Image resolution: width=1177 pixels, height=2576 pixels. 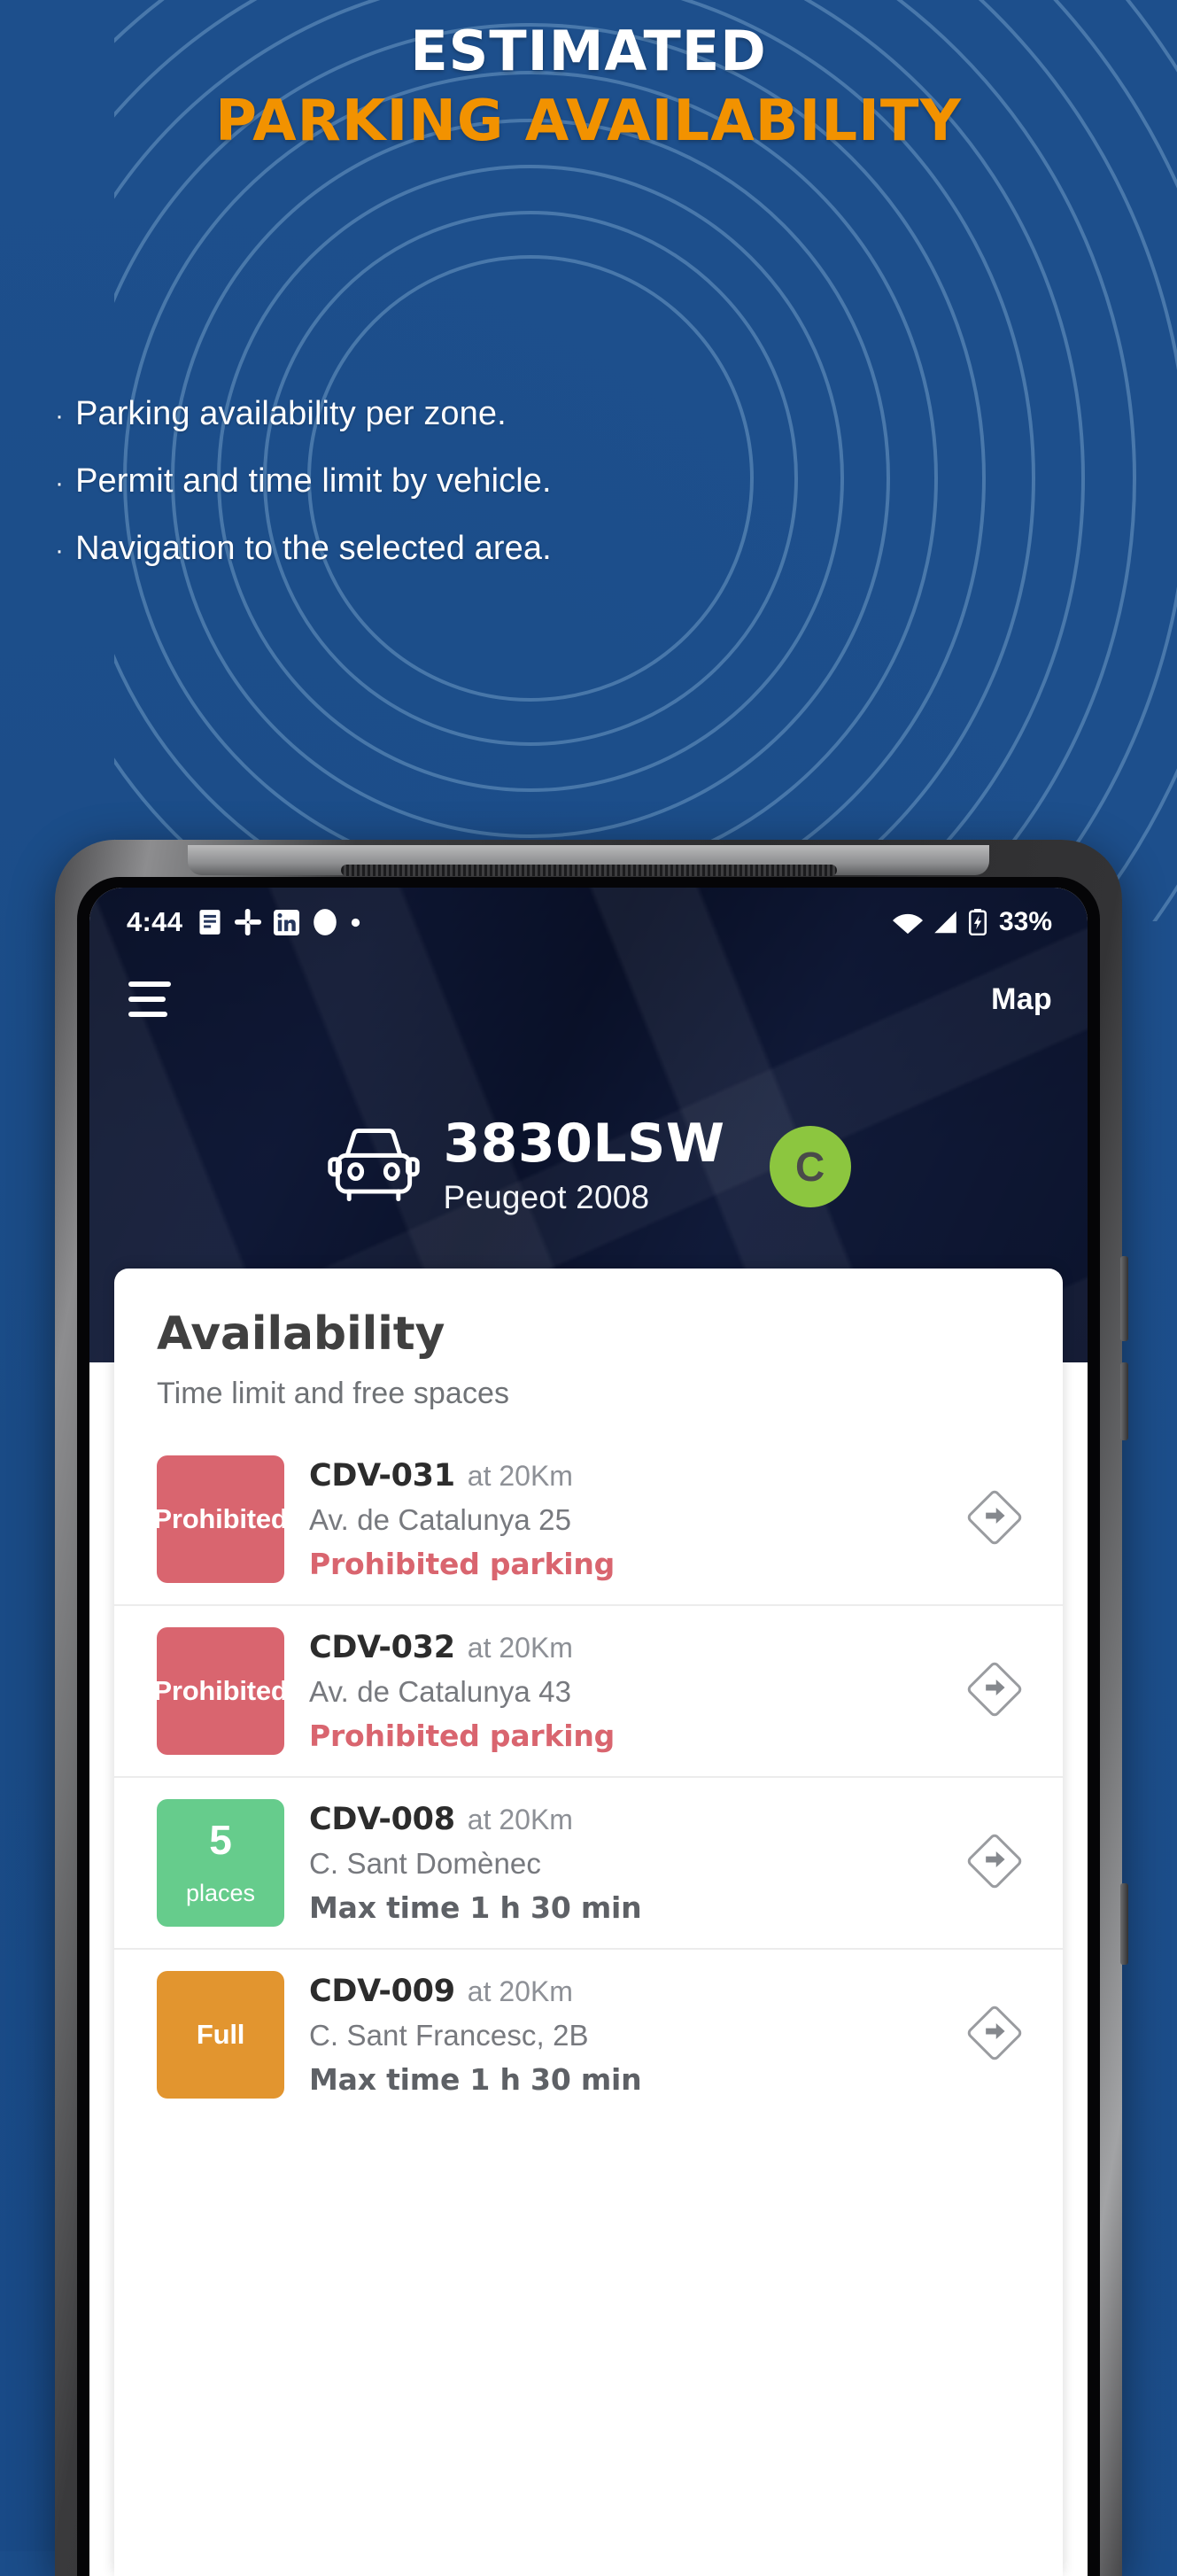 What do you see at coordinates (977, 922) in the screenshot?
I see `battery-charging-icon` at bounding box center [977, 922].